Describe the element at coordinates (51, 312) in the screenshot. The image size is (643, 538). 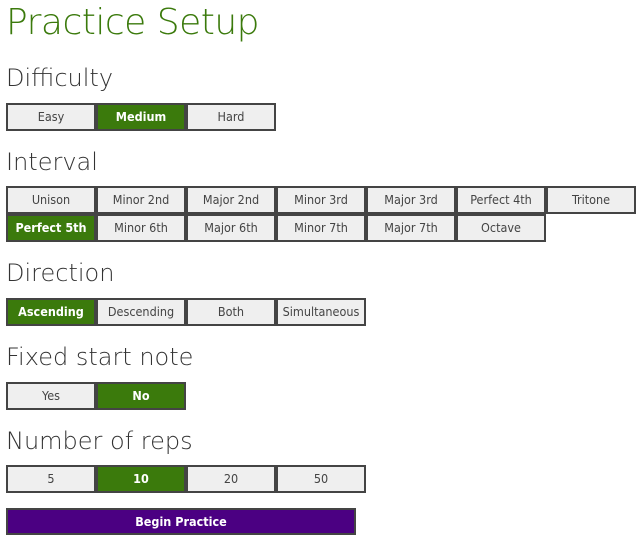
I see `direction-ascending-button: Ascending` at that location.